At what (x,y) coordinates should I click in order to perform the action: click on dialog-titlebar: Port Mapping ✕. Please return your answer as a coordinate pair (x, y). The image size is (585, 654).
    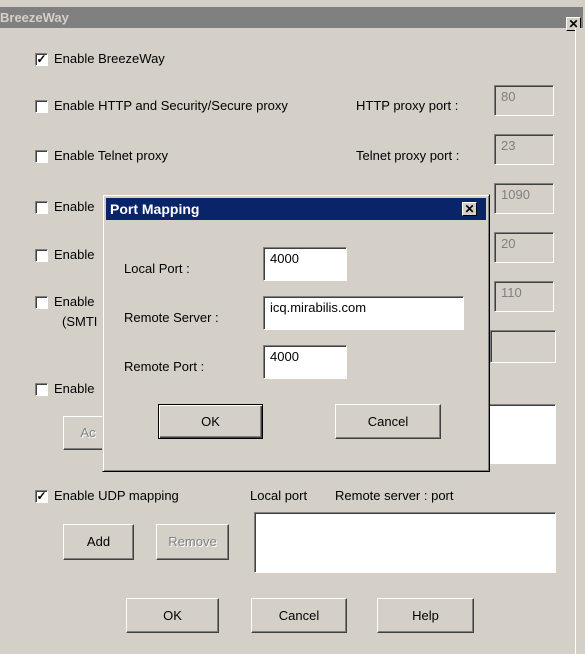
    Looking at the image, I should click on (296, 209).